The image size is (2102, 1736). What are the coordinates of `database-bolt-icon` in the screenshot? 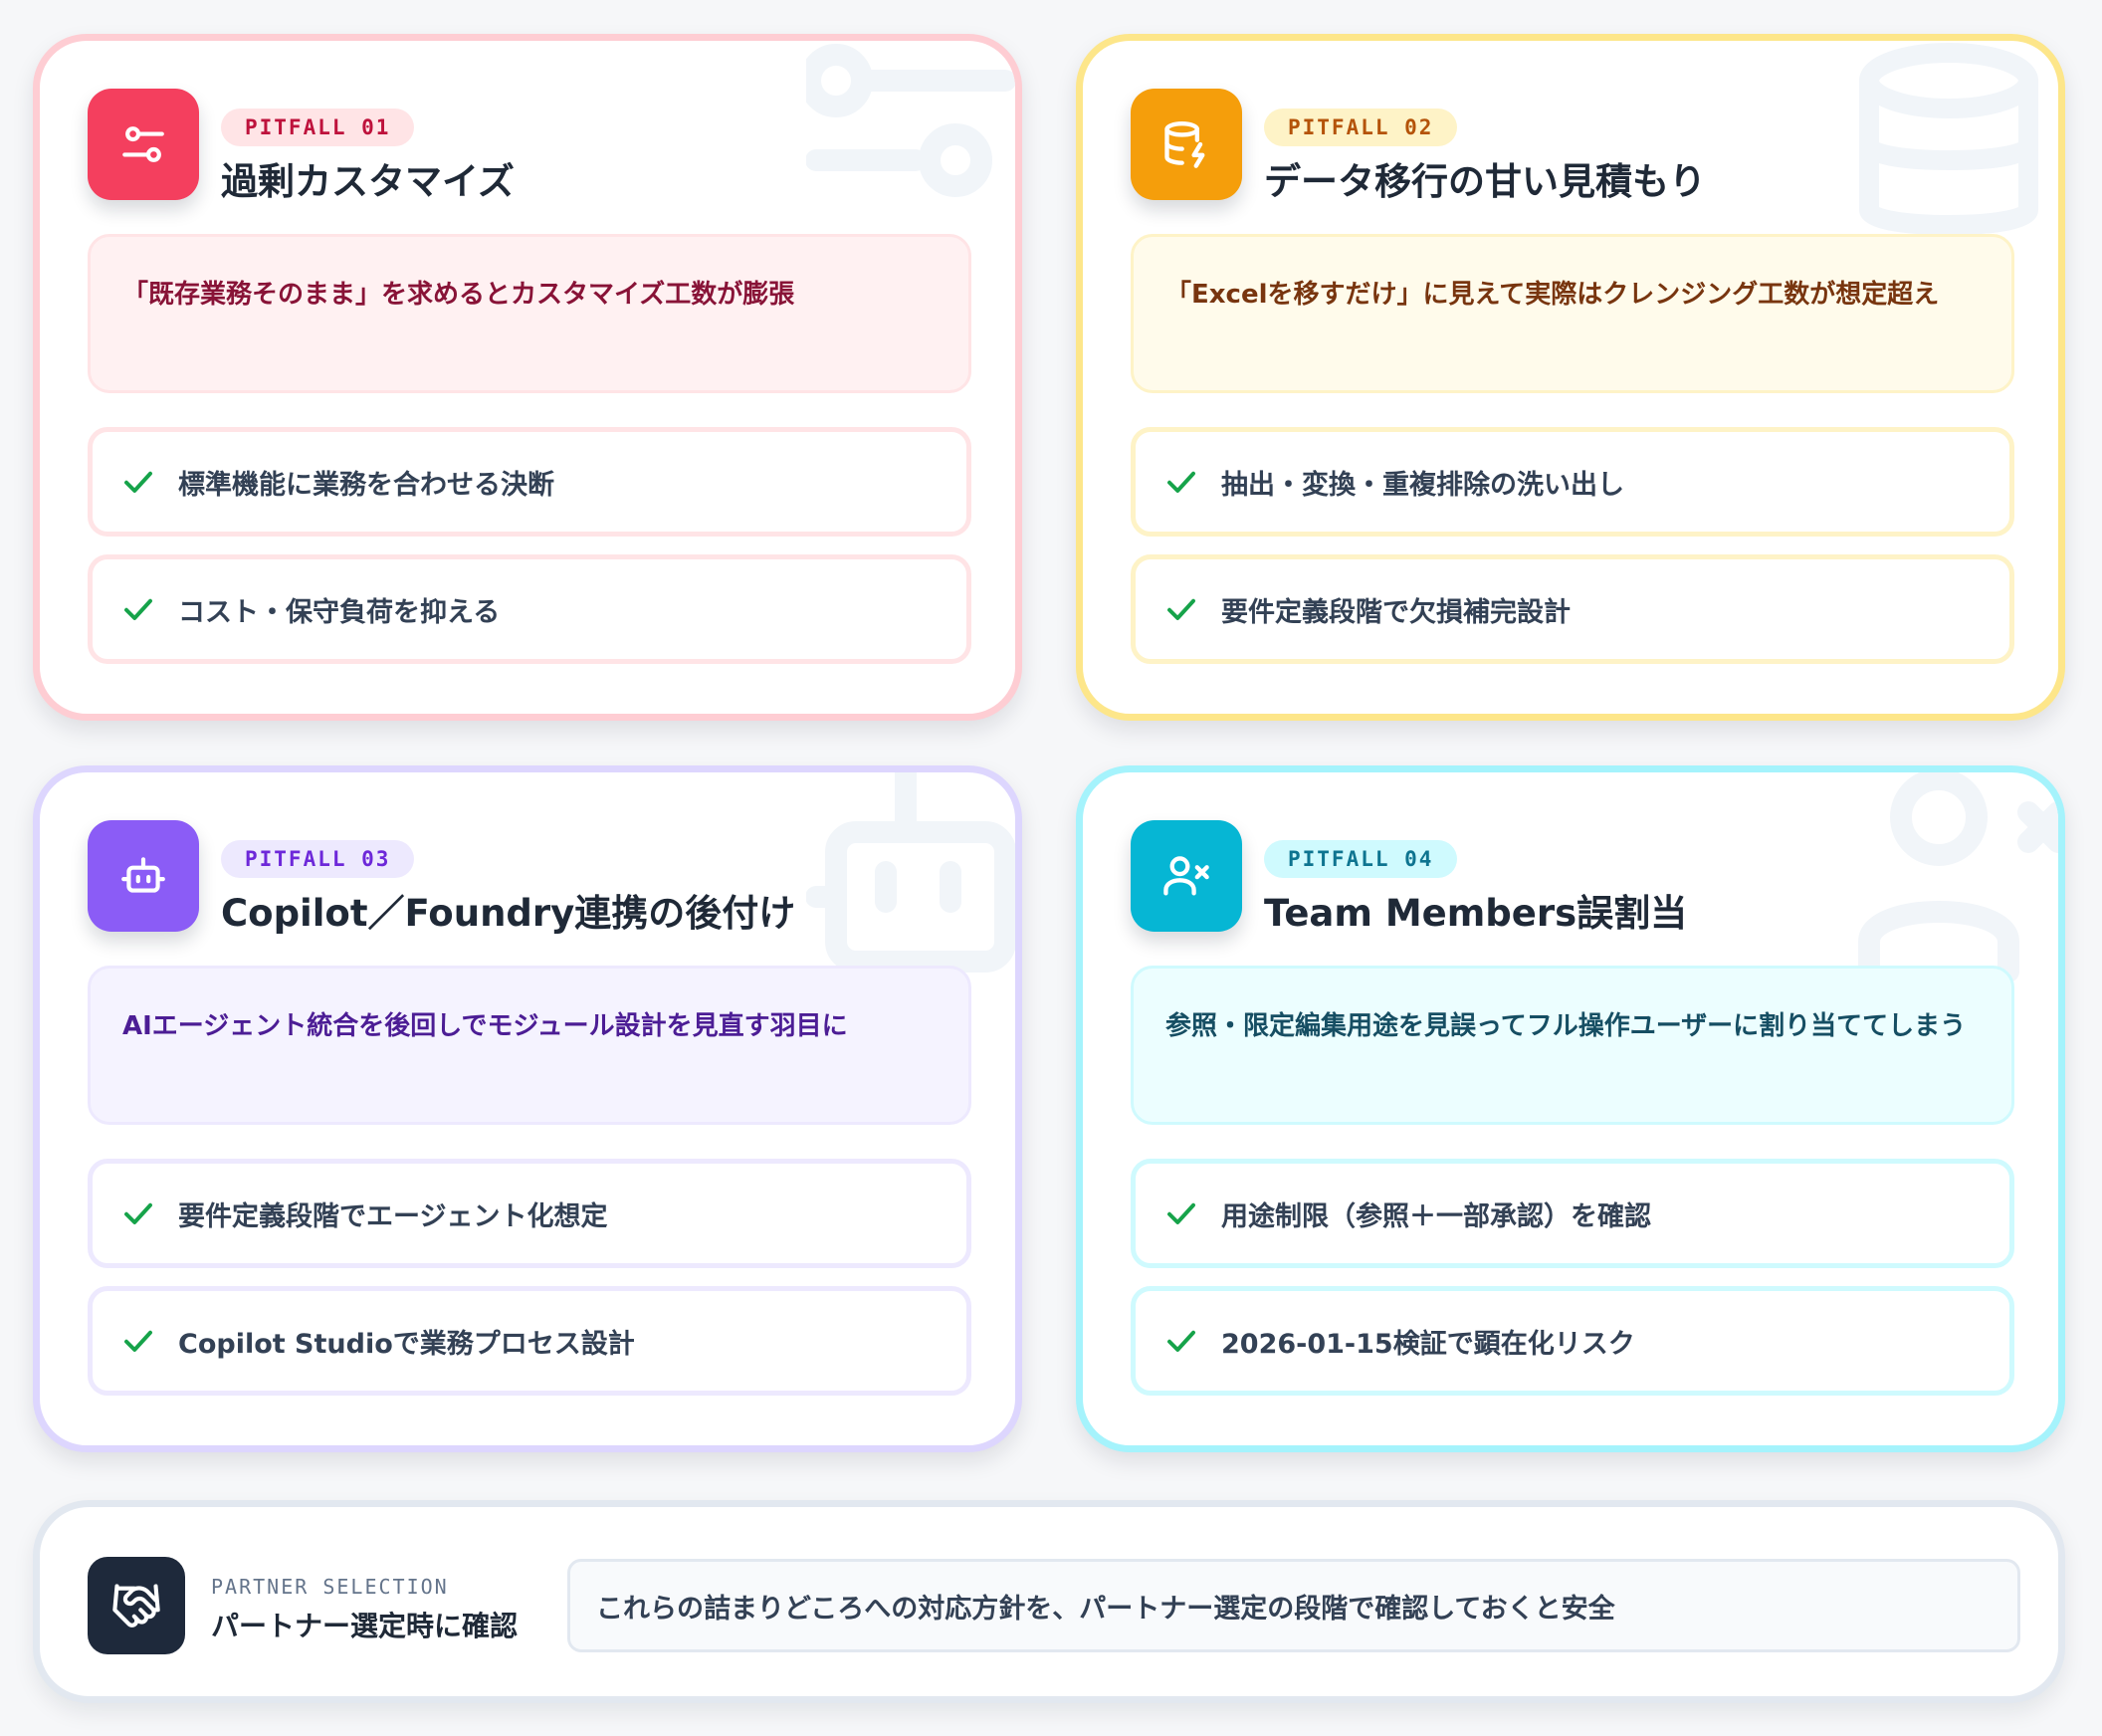 It's located at (1186, 145).